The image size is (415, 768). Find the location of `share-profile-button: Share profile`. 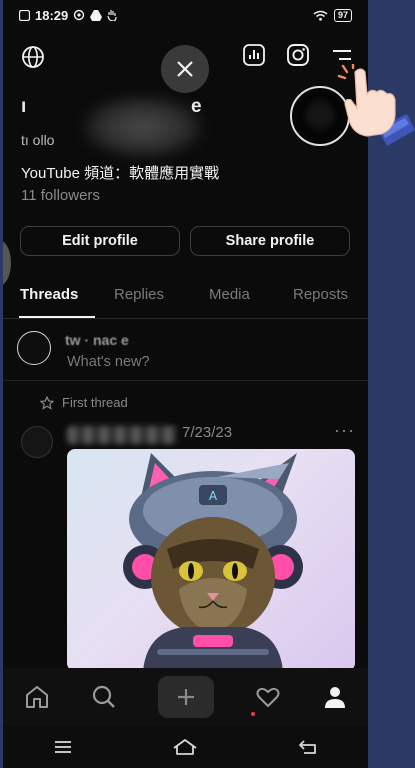

share-profile-button: Share profile is located at coordinates (270, 241).